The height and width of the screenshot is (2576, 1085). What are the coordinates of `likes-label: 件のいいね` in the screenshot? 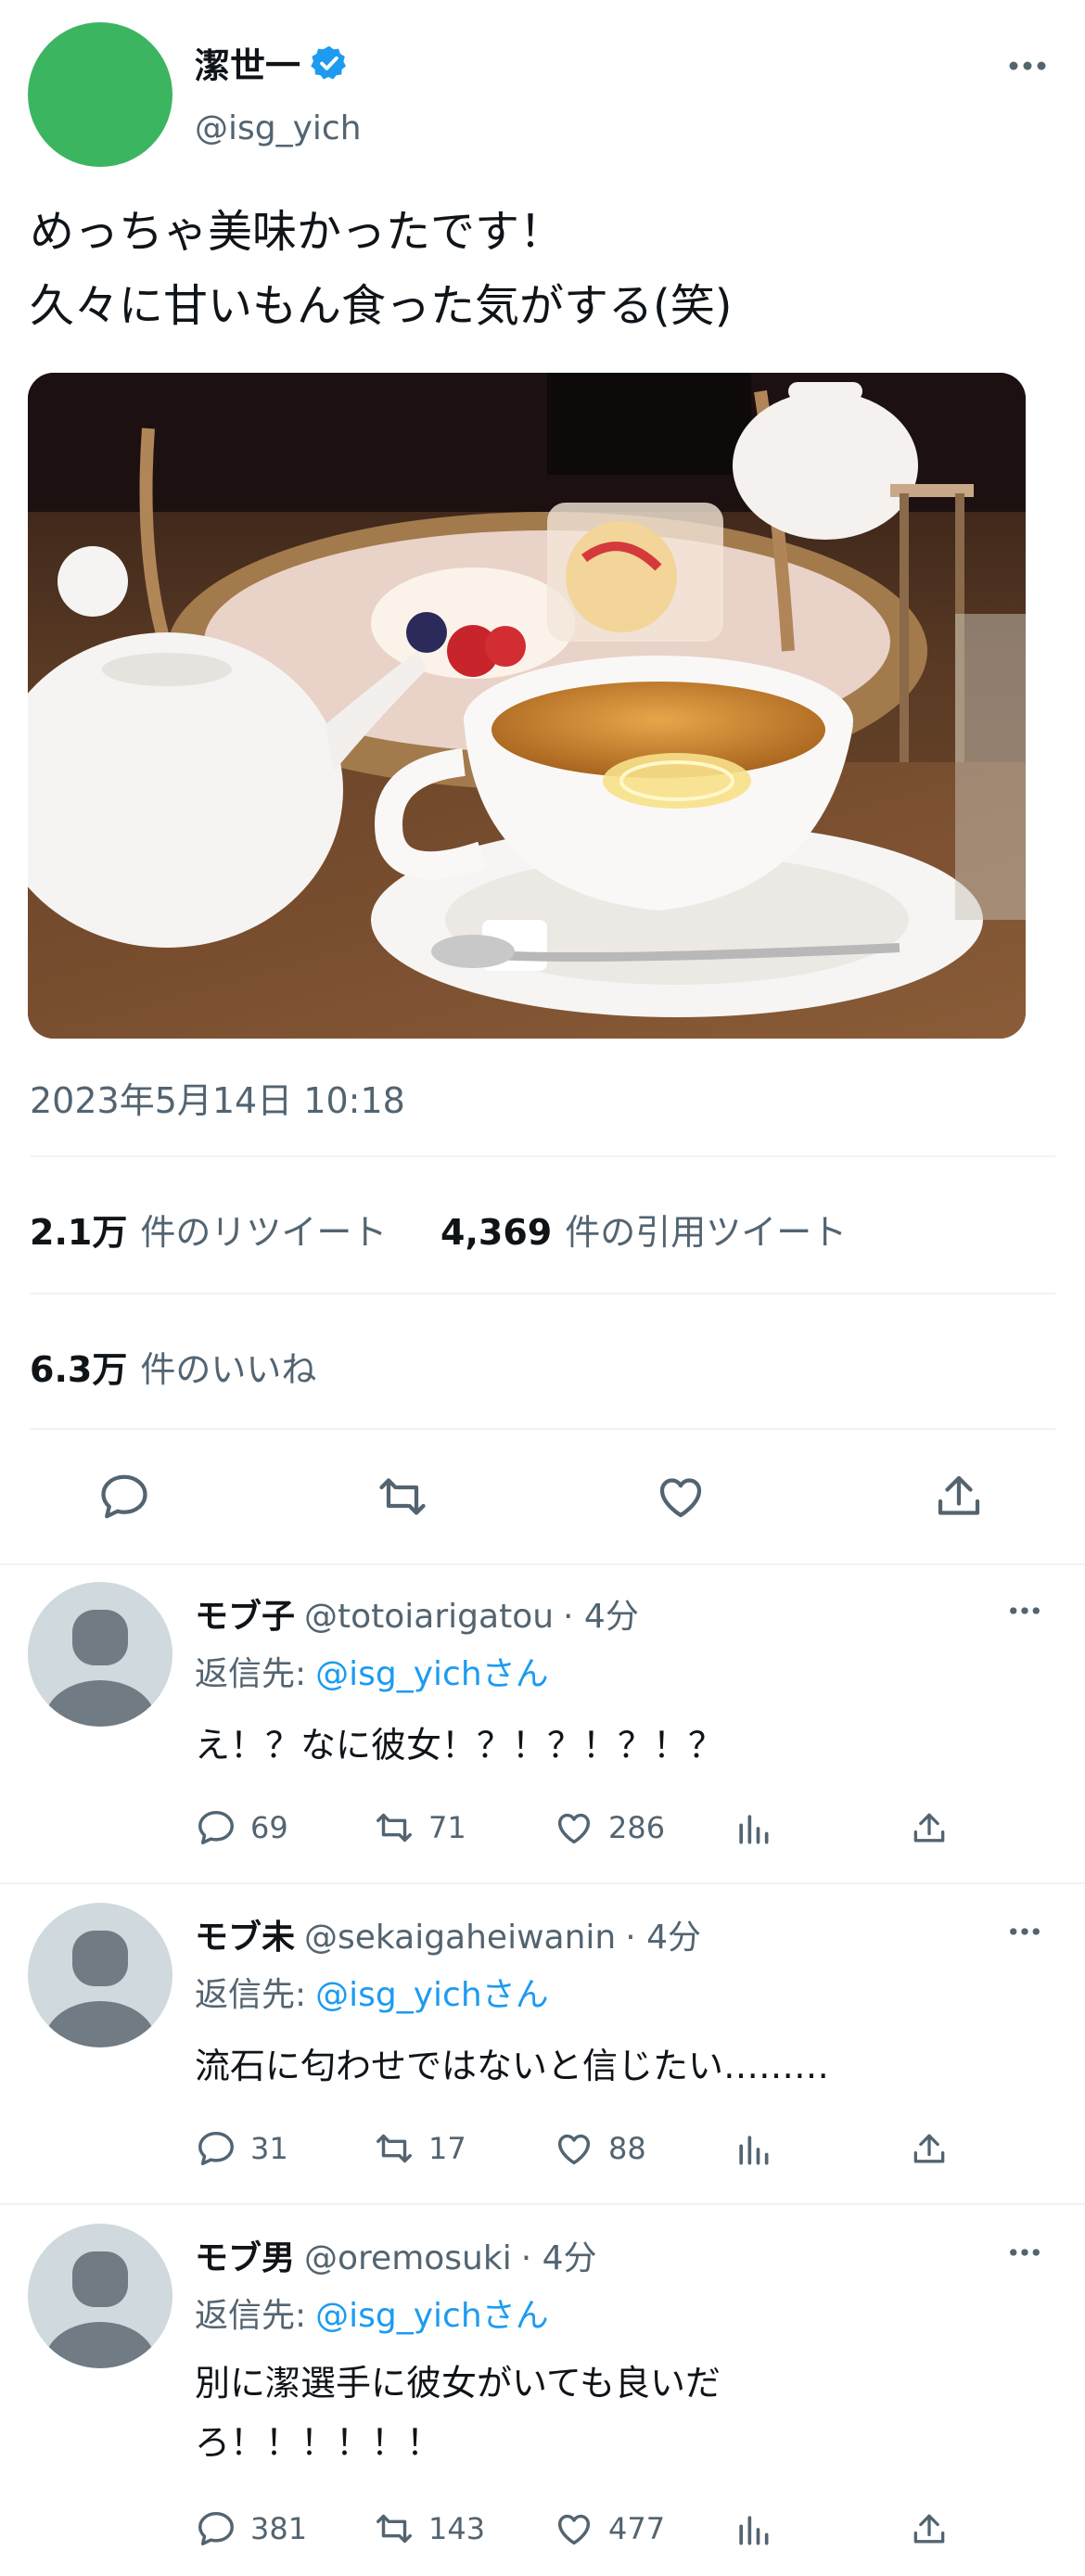 It's located at (228, 1370).